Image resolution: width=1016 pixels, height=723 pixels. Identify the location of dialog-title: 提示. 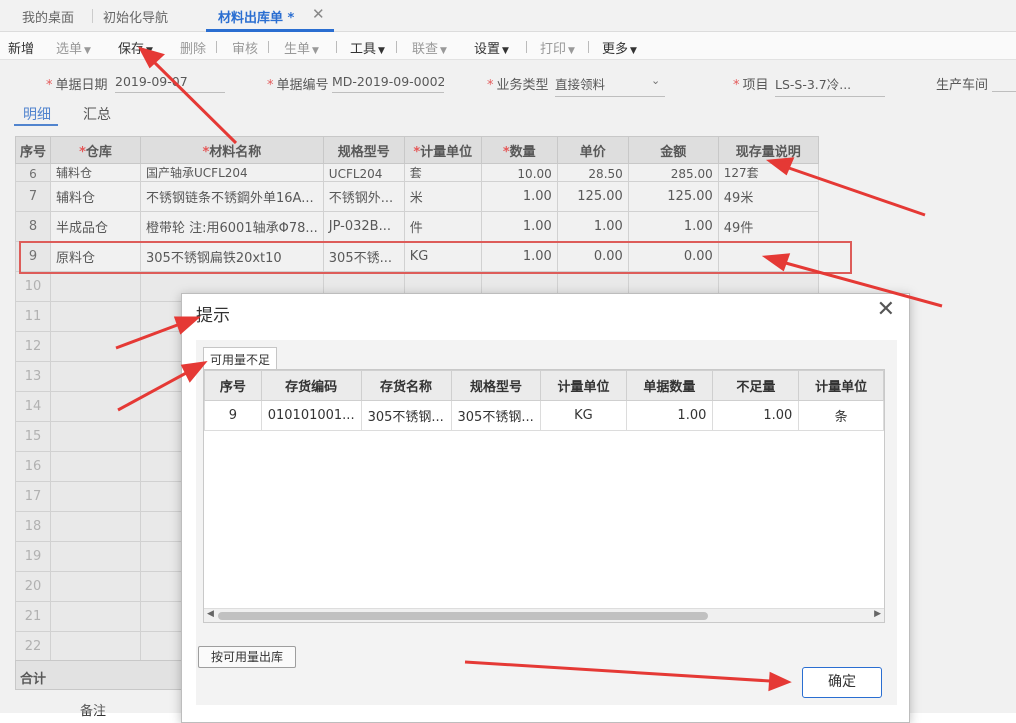
(213, 316).